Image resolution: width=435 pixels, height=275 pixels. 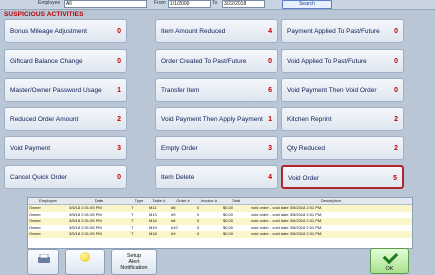 What do you see at coordinates (134, 268) in the screenshot?
I see `setup-label-line3: Notification` at bounding box center [134, 268].